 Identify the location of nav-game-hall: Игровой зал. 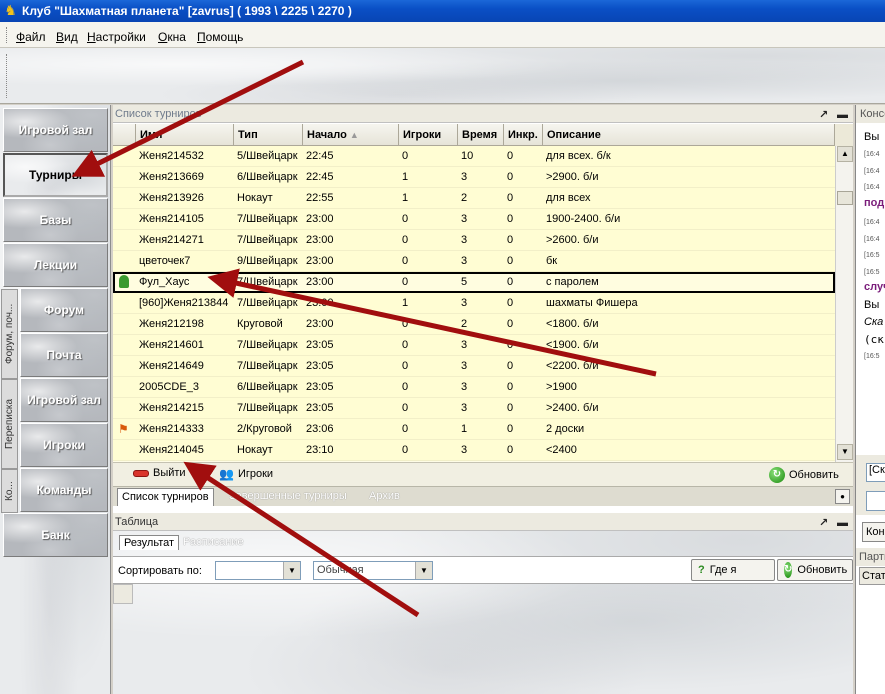
(55, 130).